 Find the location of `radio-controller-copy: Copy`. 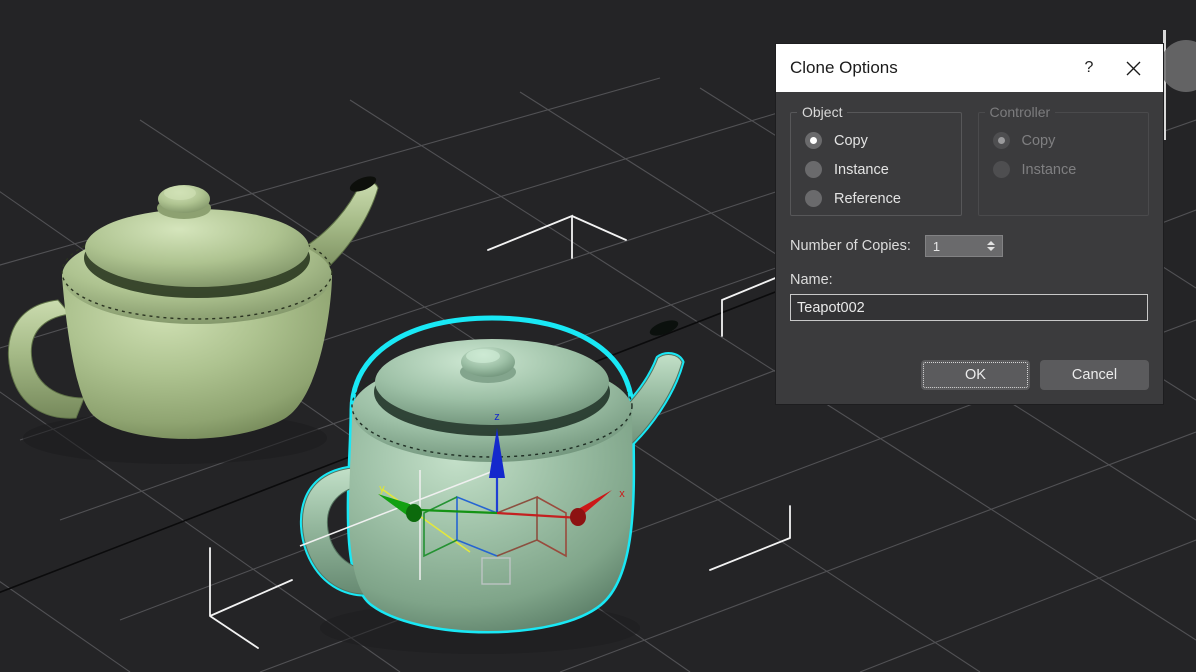

radio-controller-copy: Copy is located at coordinates (1064, 140).